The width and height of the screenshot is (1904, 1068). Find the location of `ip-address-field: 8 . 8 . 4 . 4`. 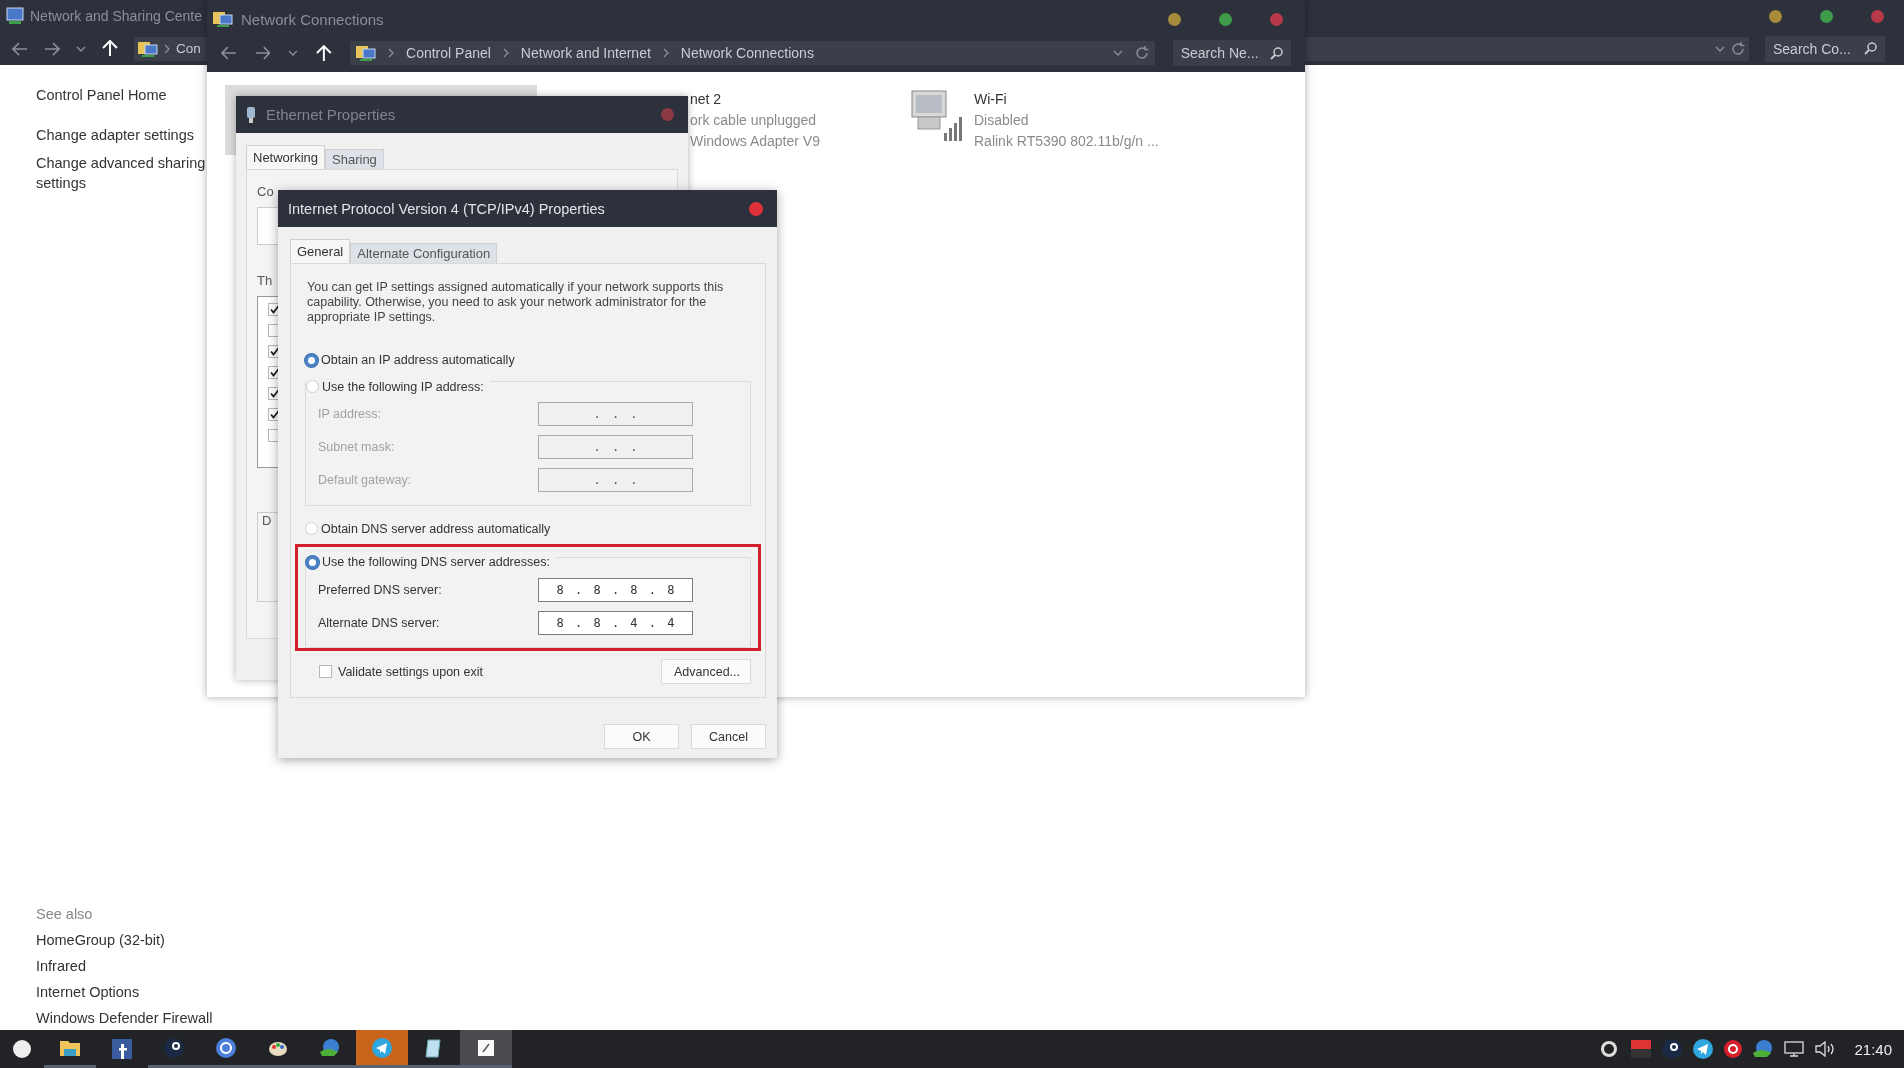

ip-address-field: 8 . 8 . 4 . 4 is located at coordinates (615, 622).